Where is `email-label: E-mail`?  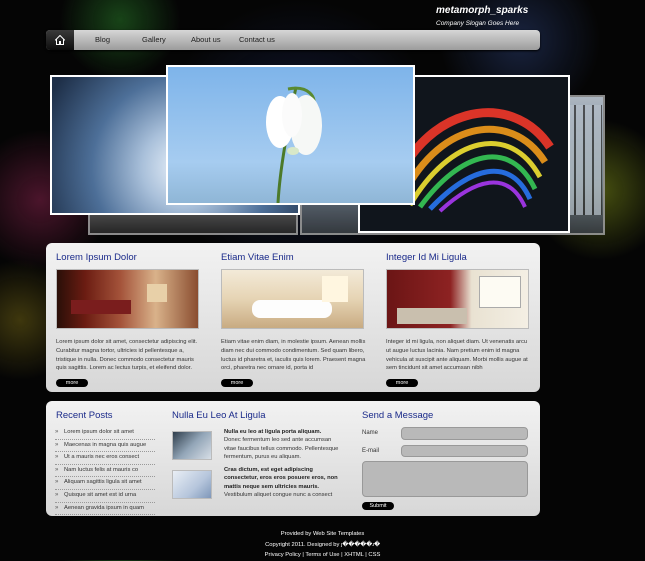 email-label: E-mail is located at coordinates (371, 451).